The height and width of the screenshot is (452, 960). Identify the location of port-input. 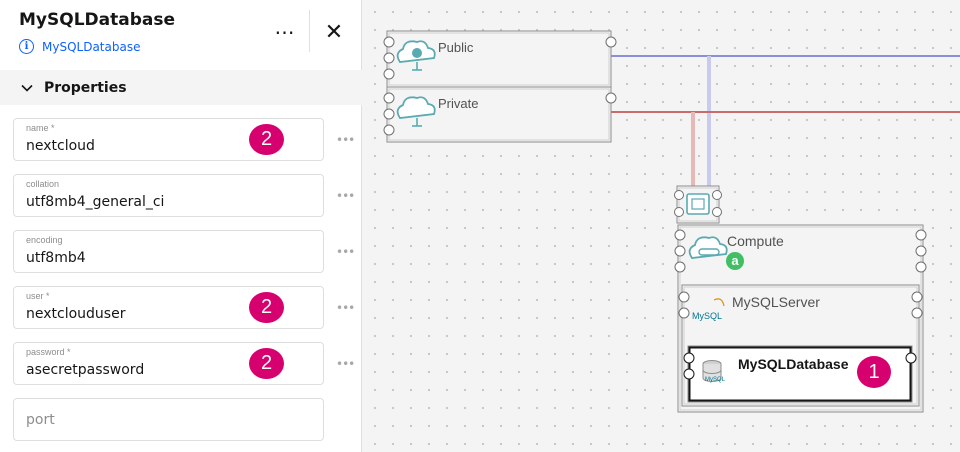
(136, 420).